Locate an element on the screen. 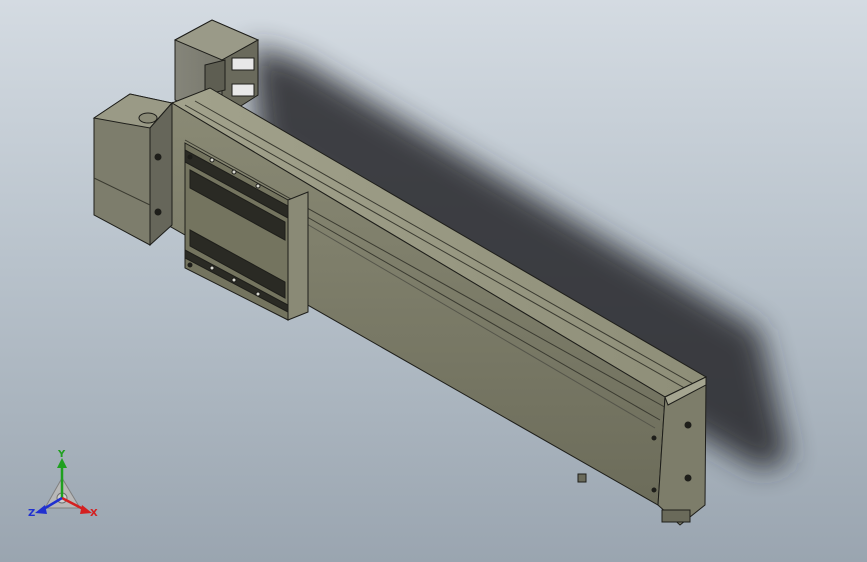 This screenshot has height=562, width=867. y-axis-label: Y is located at coordinates (61, 454).